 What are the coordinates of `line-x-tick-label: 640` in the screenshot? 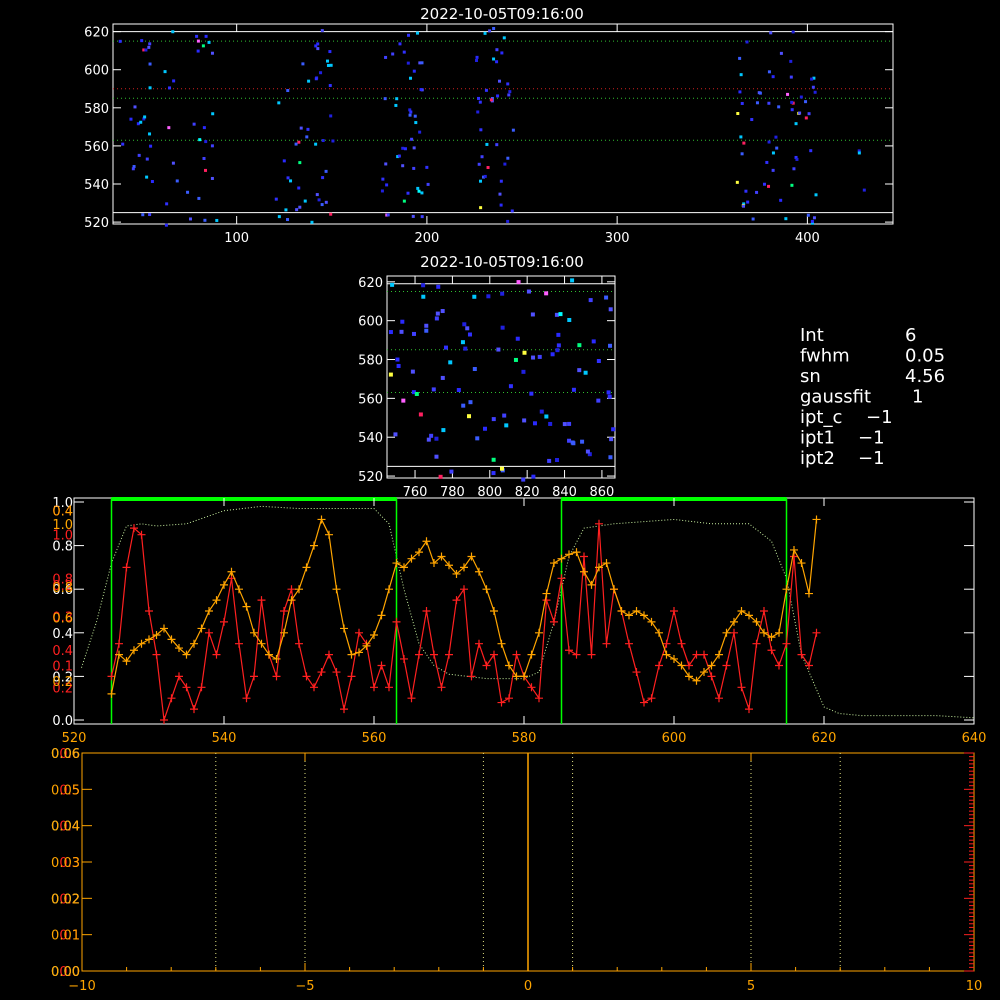 It's located at (974, 738).